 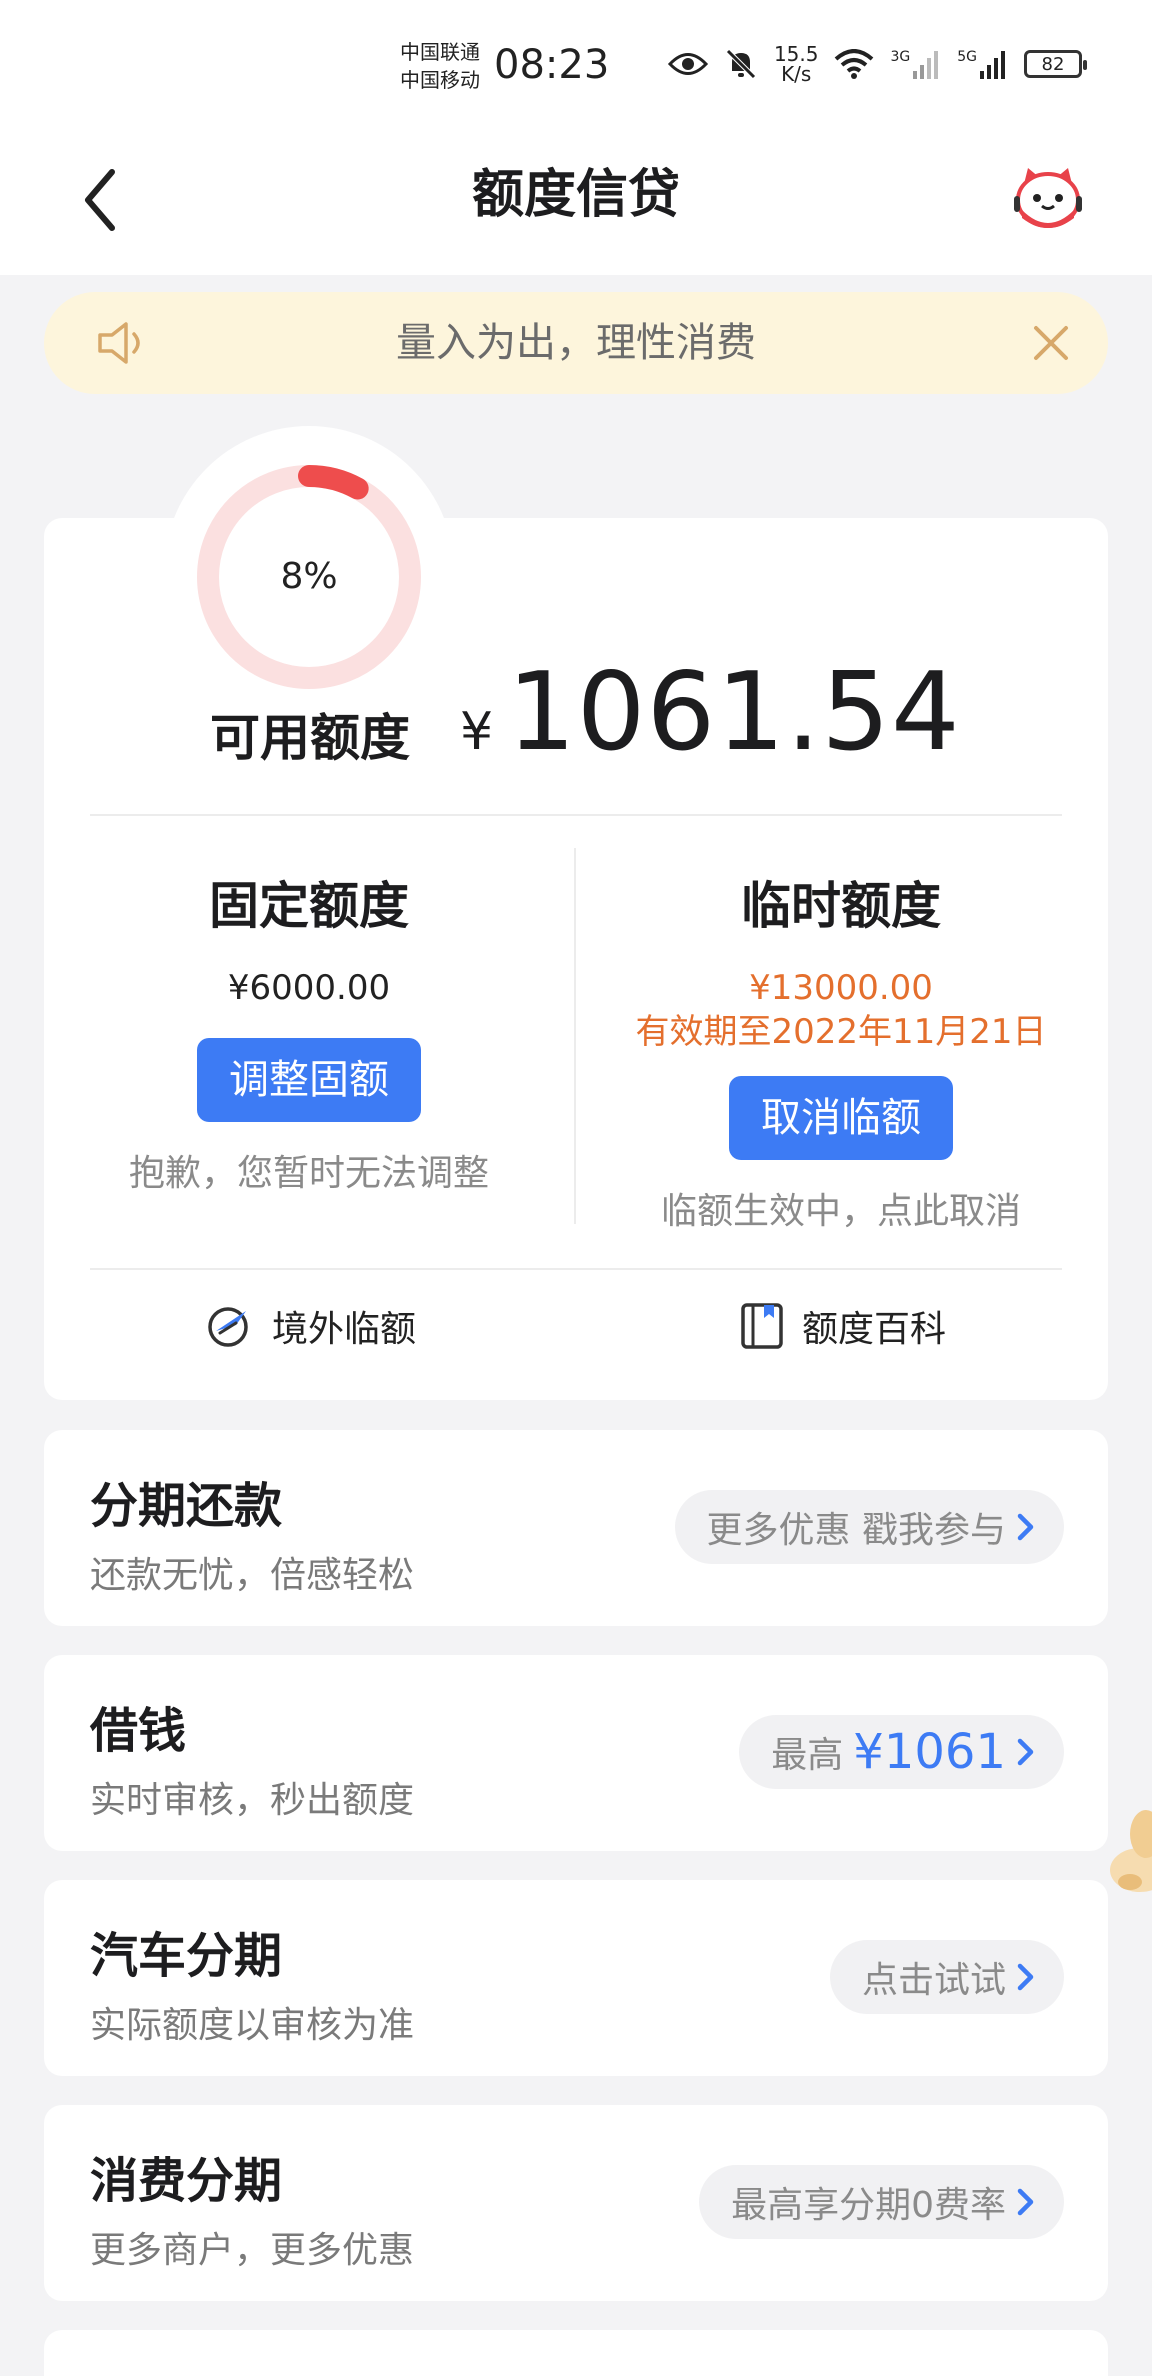 I want to click on fixed-credit-section: 固定额度 ¥6000.00 调整固额 抱歉，您暂时无法调整, so click(x=309, y=1034).